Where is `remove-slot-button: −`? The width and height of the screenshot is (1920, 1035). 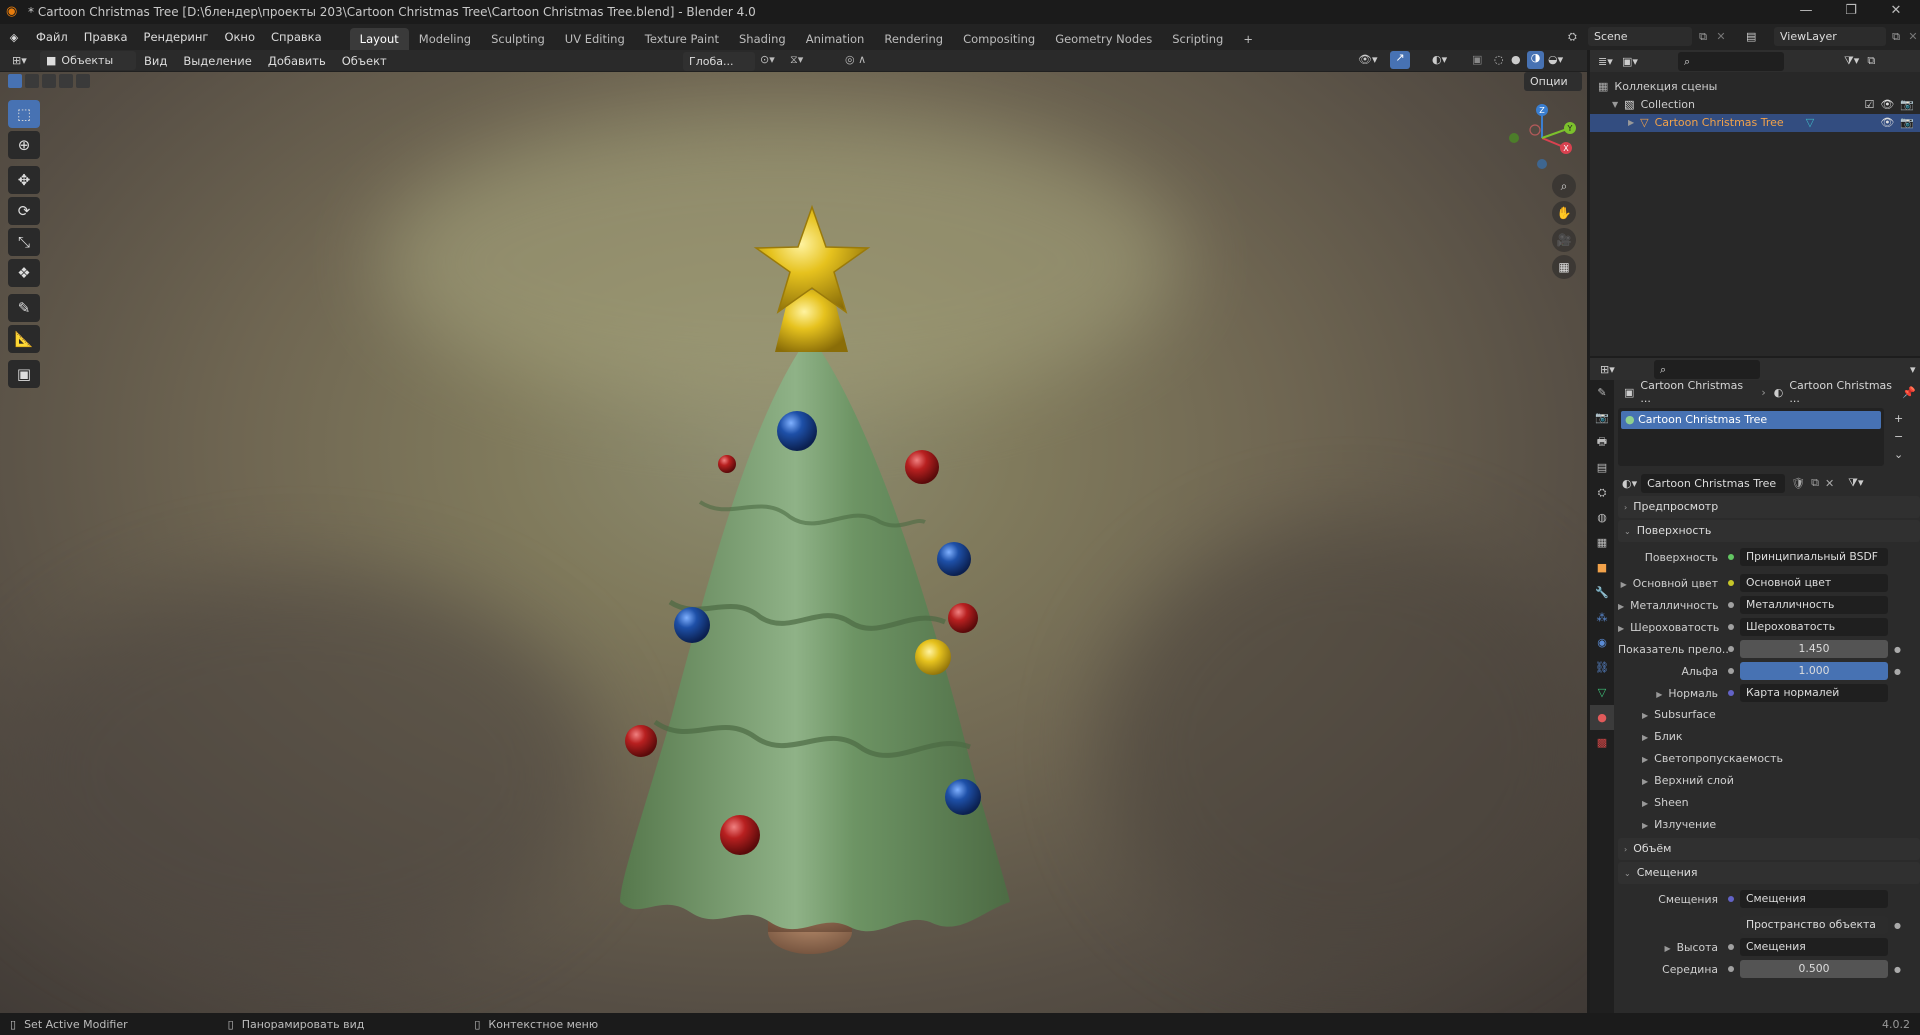
remove-slot-button: − is located at coordinates (1898, 437).